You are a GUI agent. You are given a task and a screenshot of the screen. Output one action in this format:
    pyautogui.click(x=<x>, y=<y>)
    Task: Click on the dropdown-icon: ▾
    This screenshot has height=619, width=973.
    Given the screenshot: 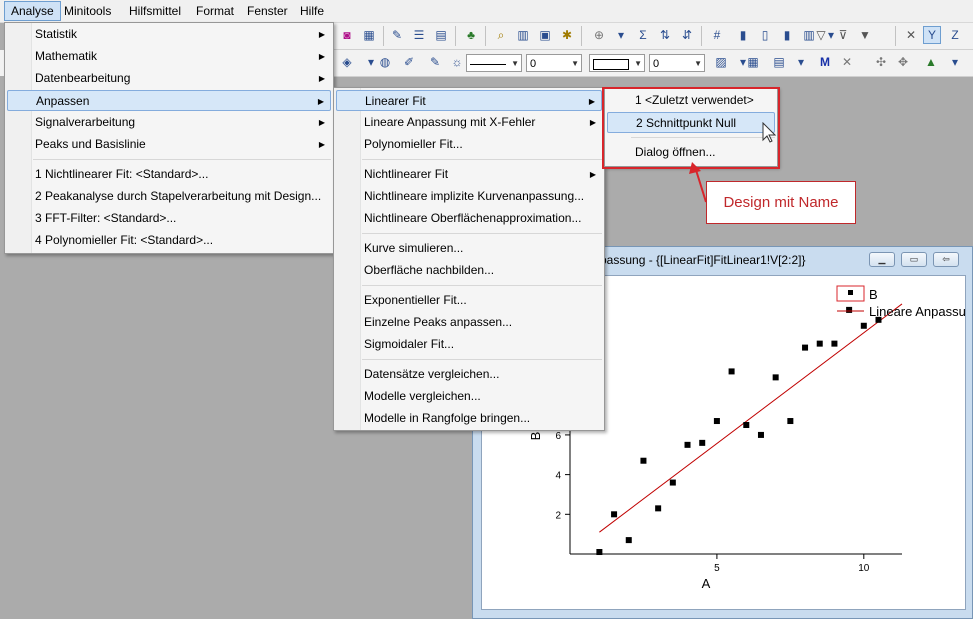 What is the action you would take?
    pyautogui.click(x=621, y=35)
    